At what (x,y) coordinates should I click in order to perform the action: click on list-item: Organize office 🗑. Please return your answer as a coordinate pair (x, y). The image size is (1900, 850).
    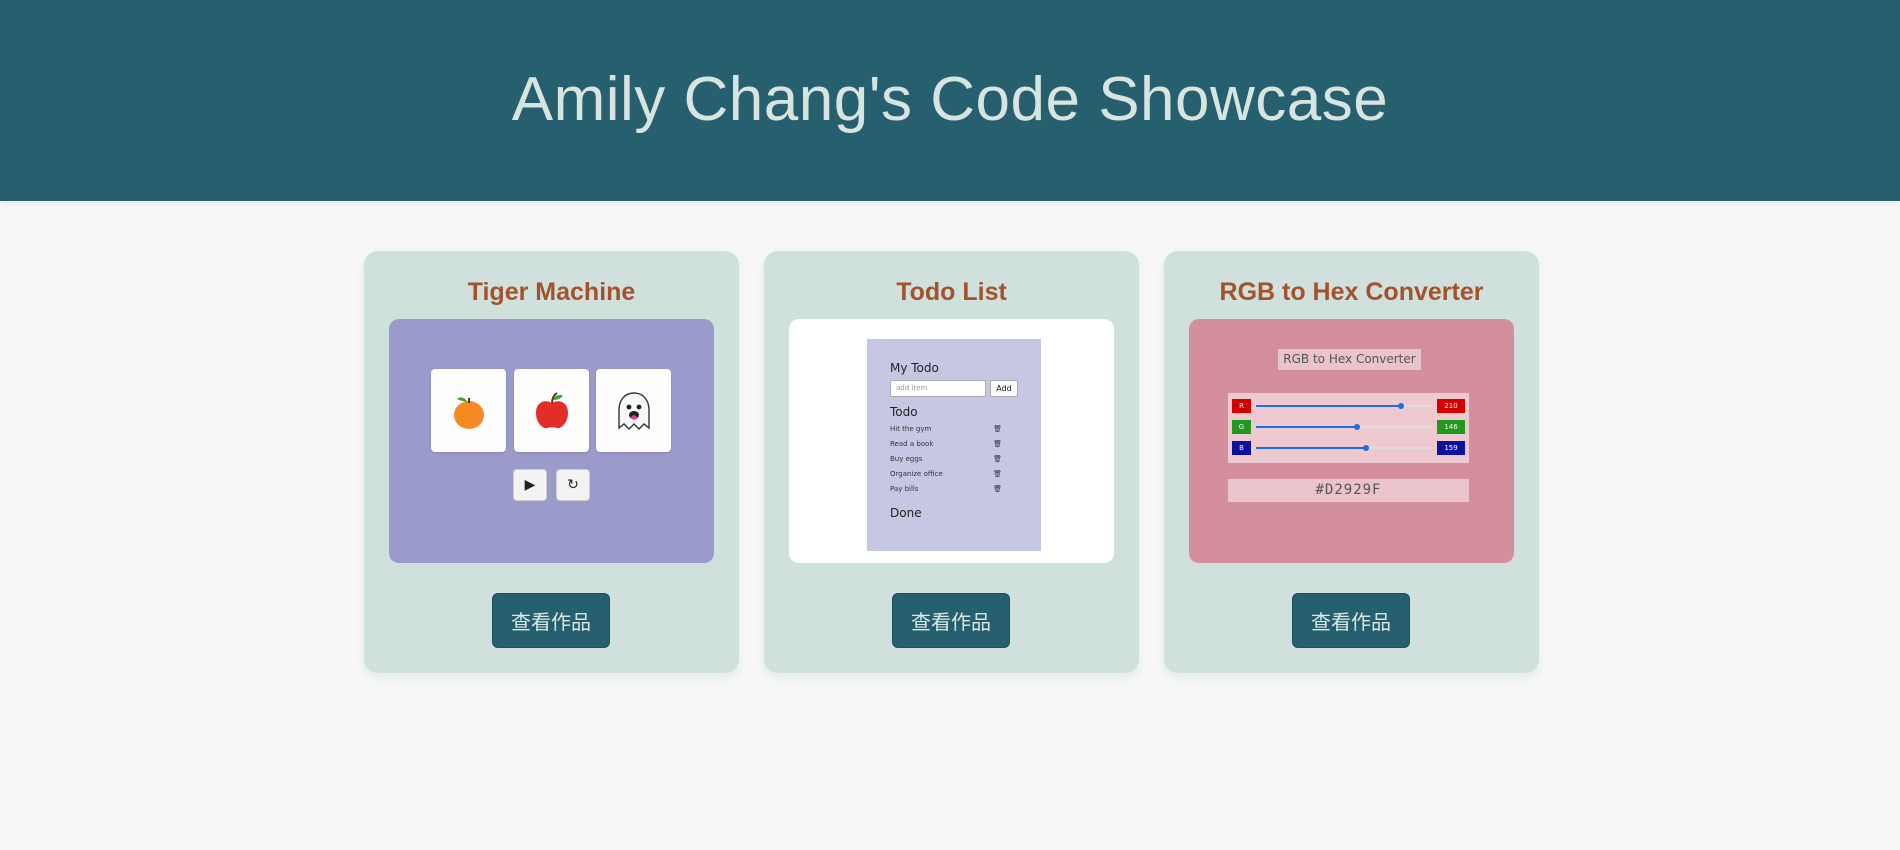
    Looking at the image, I should click on (946, 474).